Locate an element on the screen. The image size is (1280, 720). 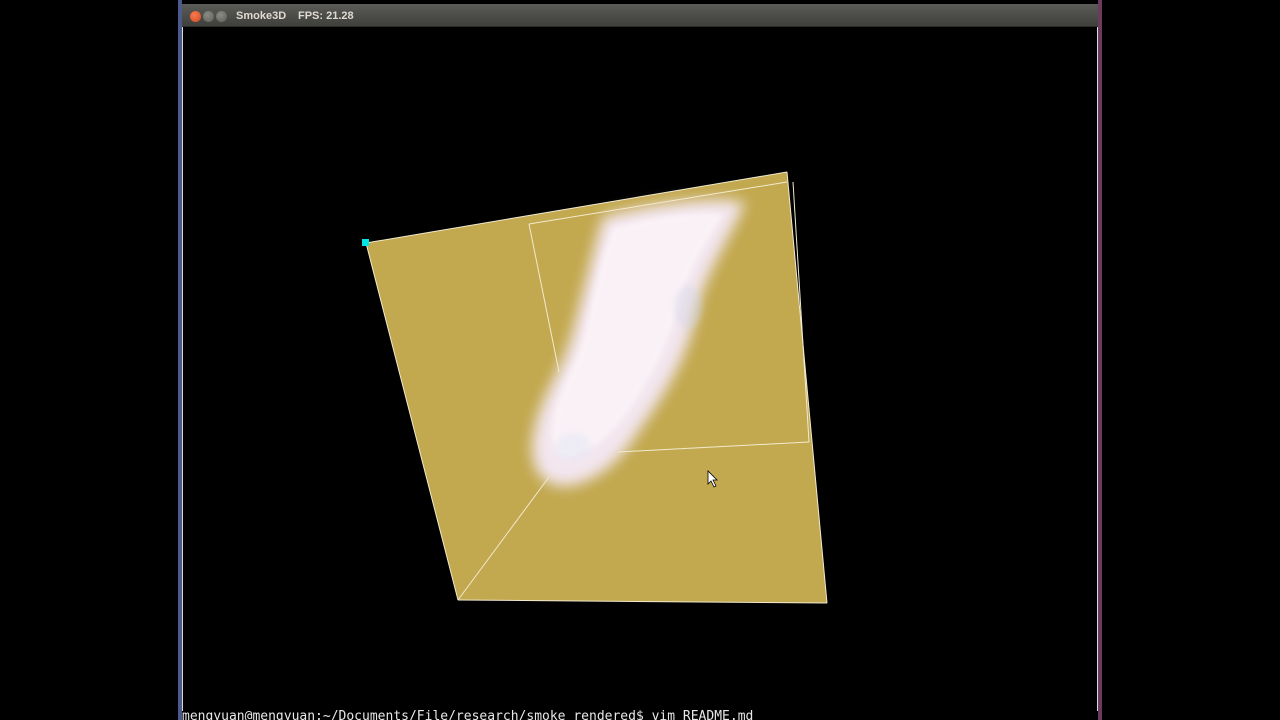
maximize-icon is located at coordinates (221, 16).